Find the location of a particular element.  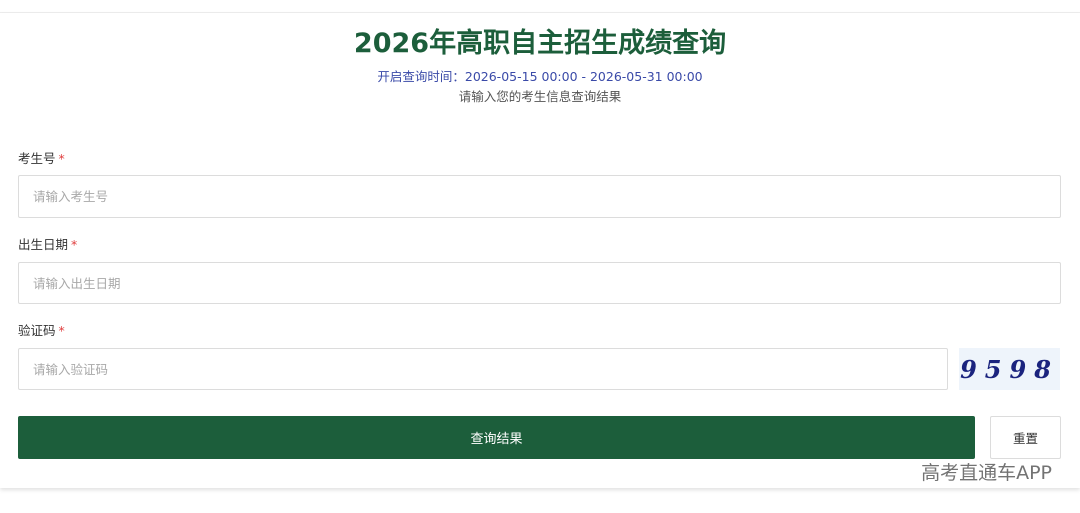

query-time-label: 开启查询时间： is located at coordinates (421, 76).